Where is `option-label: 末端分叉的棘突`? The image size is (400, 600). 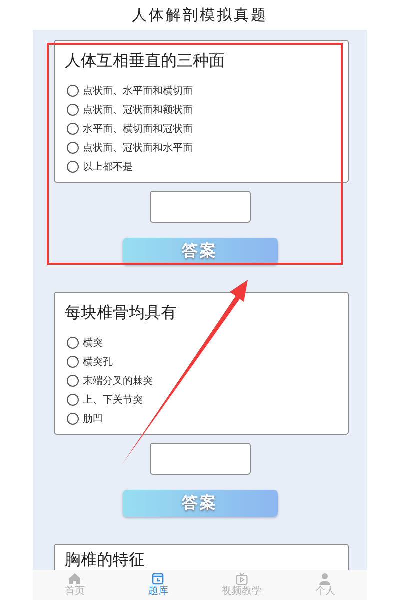
option-label: 末端分叉的棘突 is located at coordinates (118, 381).